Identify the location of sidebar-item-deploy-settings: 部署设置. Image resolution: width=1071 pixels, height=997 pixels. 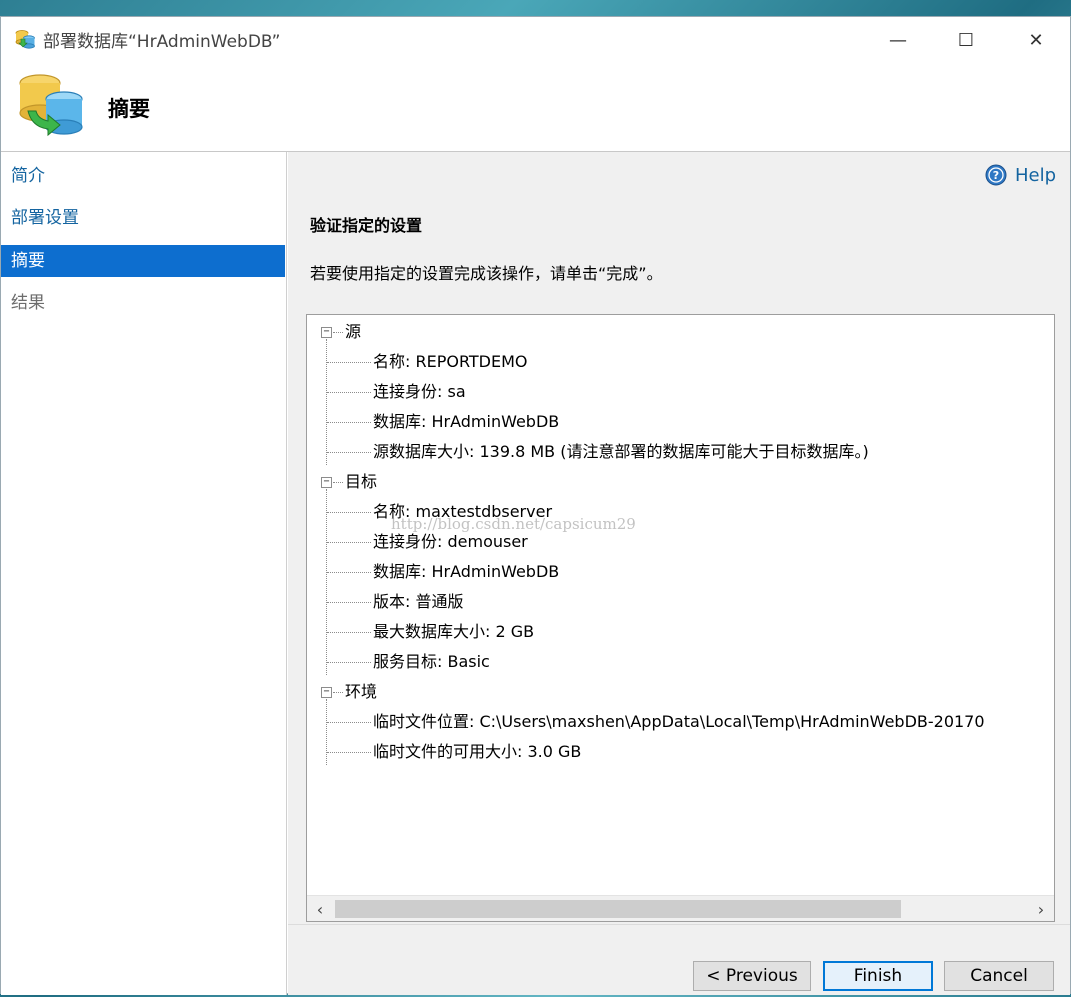
(143, 218).